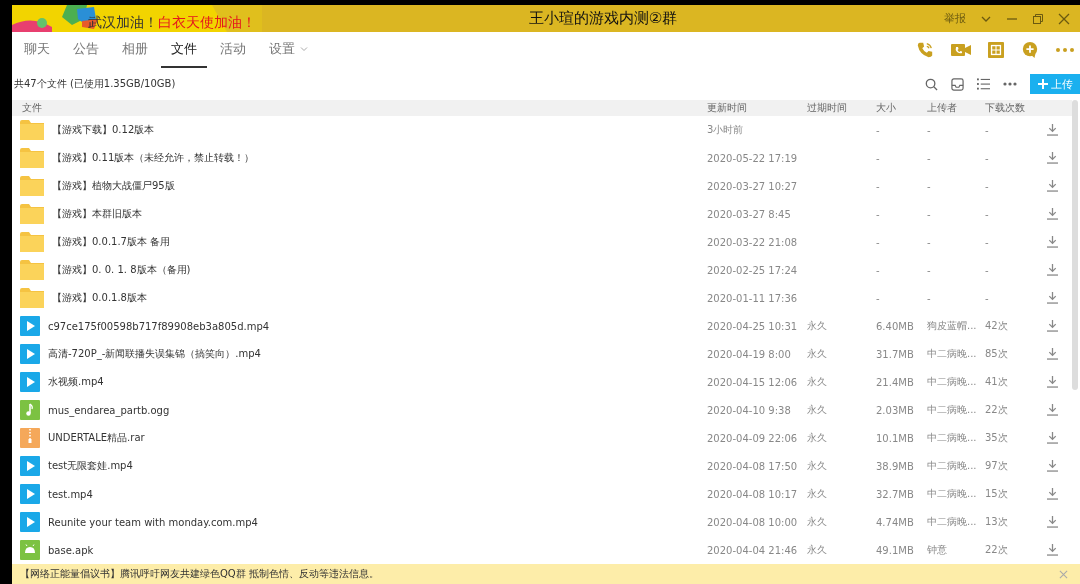 The height and width of the screenshot is (584, 1080). Describe the element at coordinates (37, 50) in the screenshot. I see `tab: 聊天` at that location.